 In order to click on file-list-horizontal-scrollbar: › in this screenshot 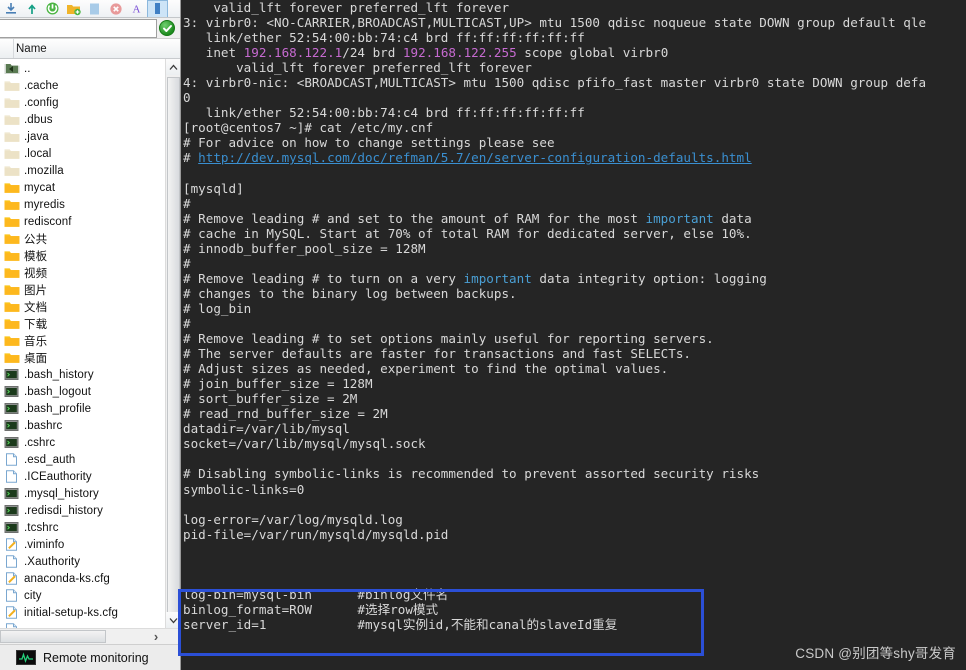, I will do `click(90, 636)`.